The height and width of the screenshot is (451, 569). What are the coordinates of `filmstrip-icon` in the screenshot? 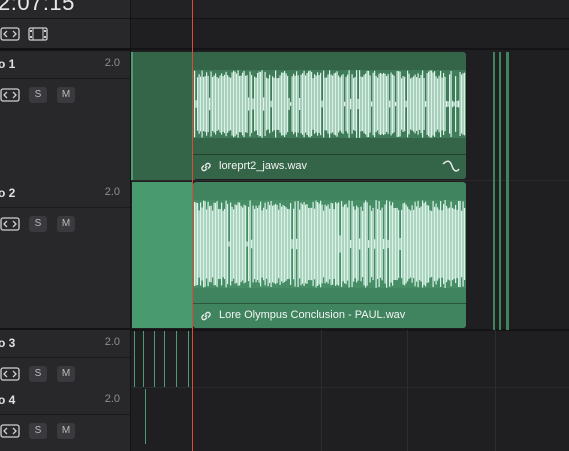 It's located at (38, 35).